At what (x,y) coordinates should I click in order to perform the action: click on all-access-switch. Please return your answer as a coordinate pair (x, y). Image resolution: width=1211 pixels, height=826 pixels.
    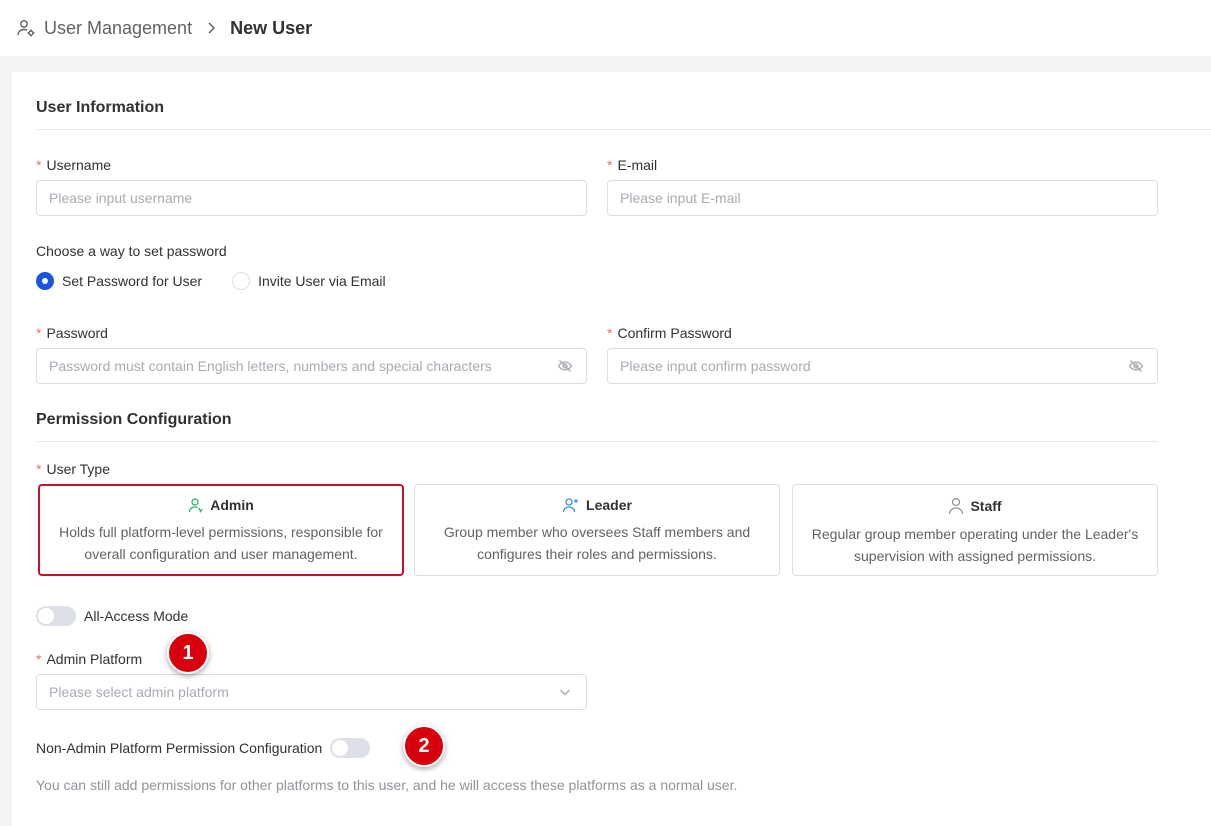
    Looking at the image, I should click on (56, 616).